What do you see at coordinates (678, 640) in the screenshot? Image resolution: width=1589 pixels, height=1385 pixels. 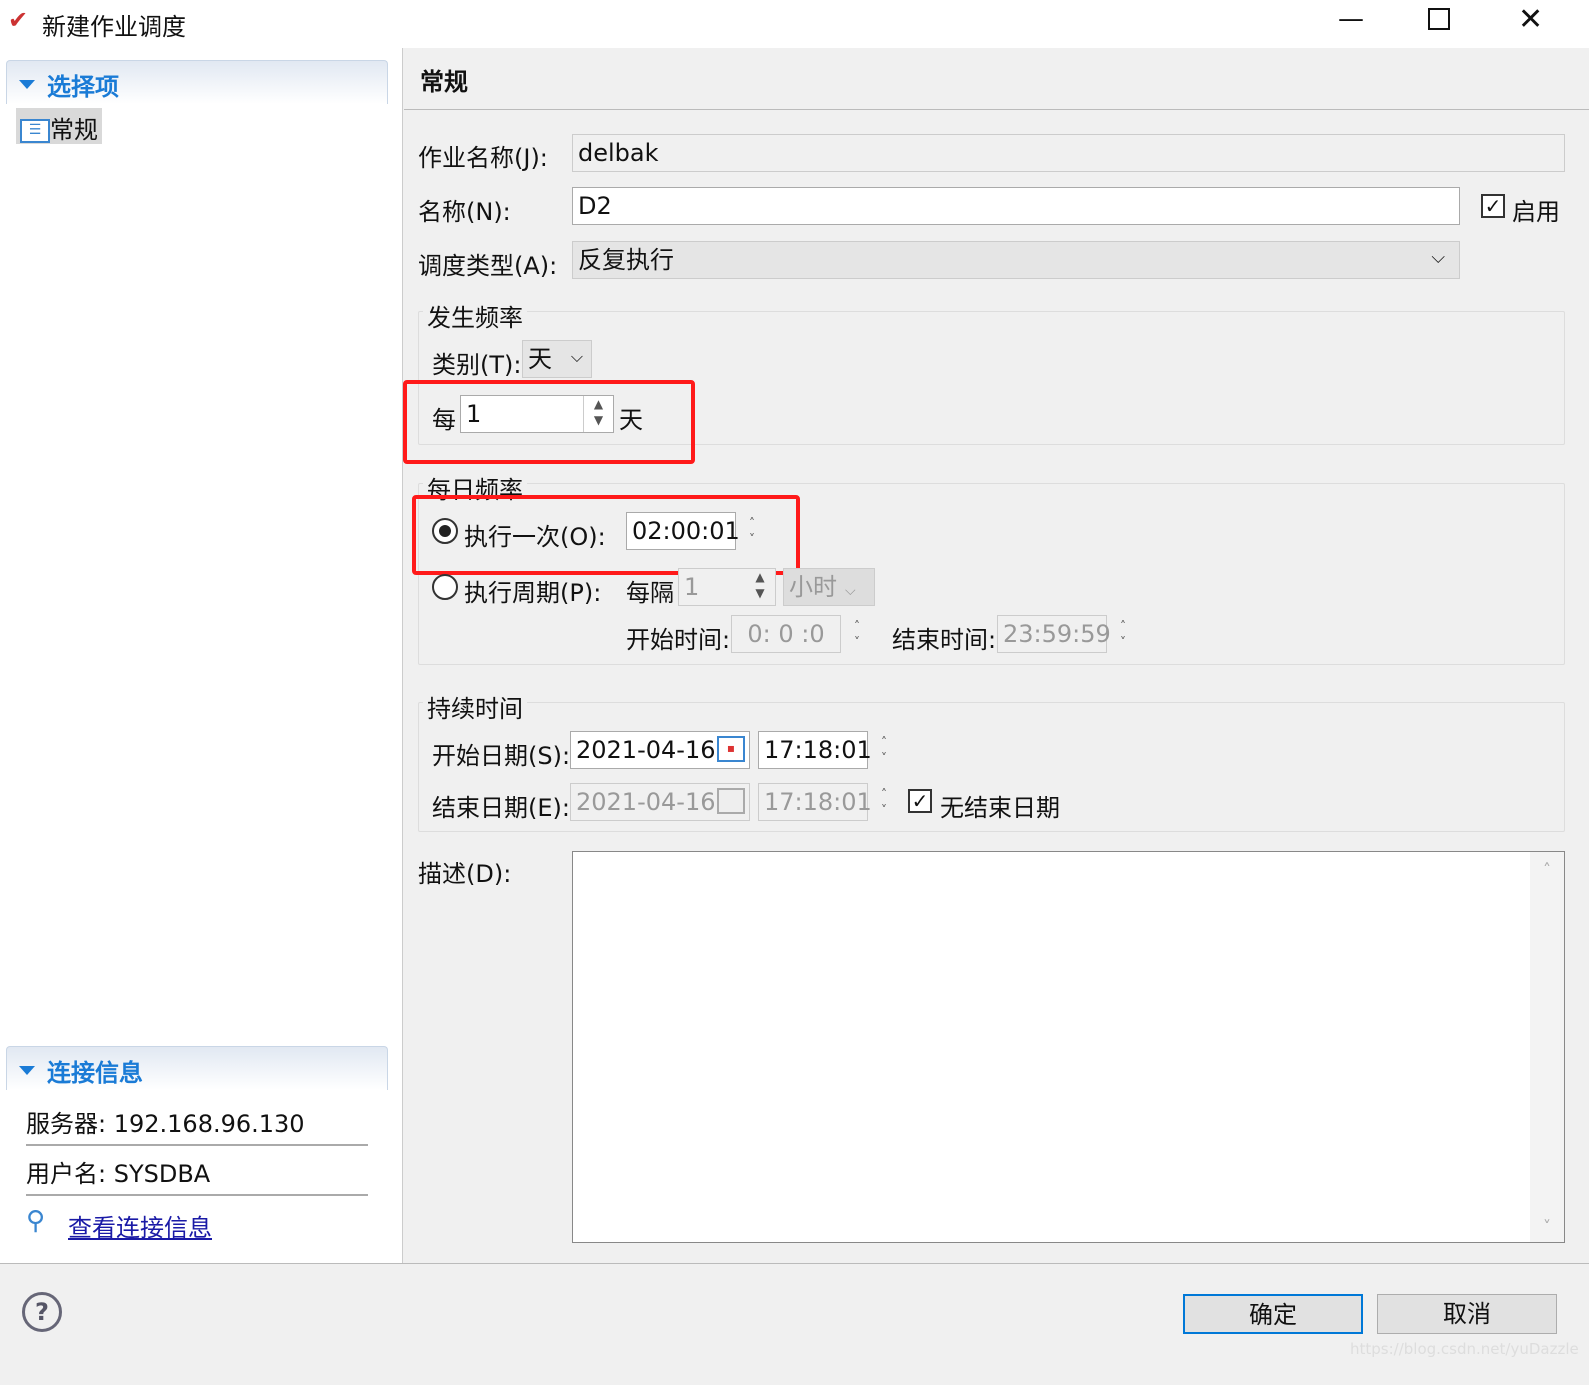 I see `start-time-label: 开始时间:` at bounding box center [678, 640].